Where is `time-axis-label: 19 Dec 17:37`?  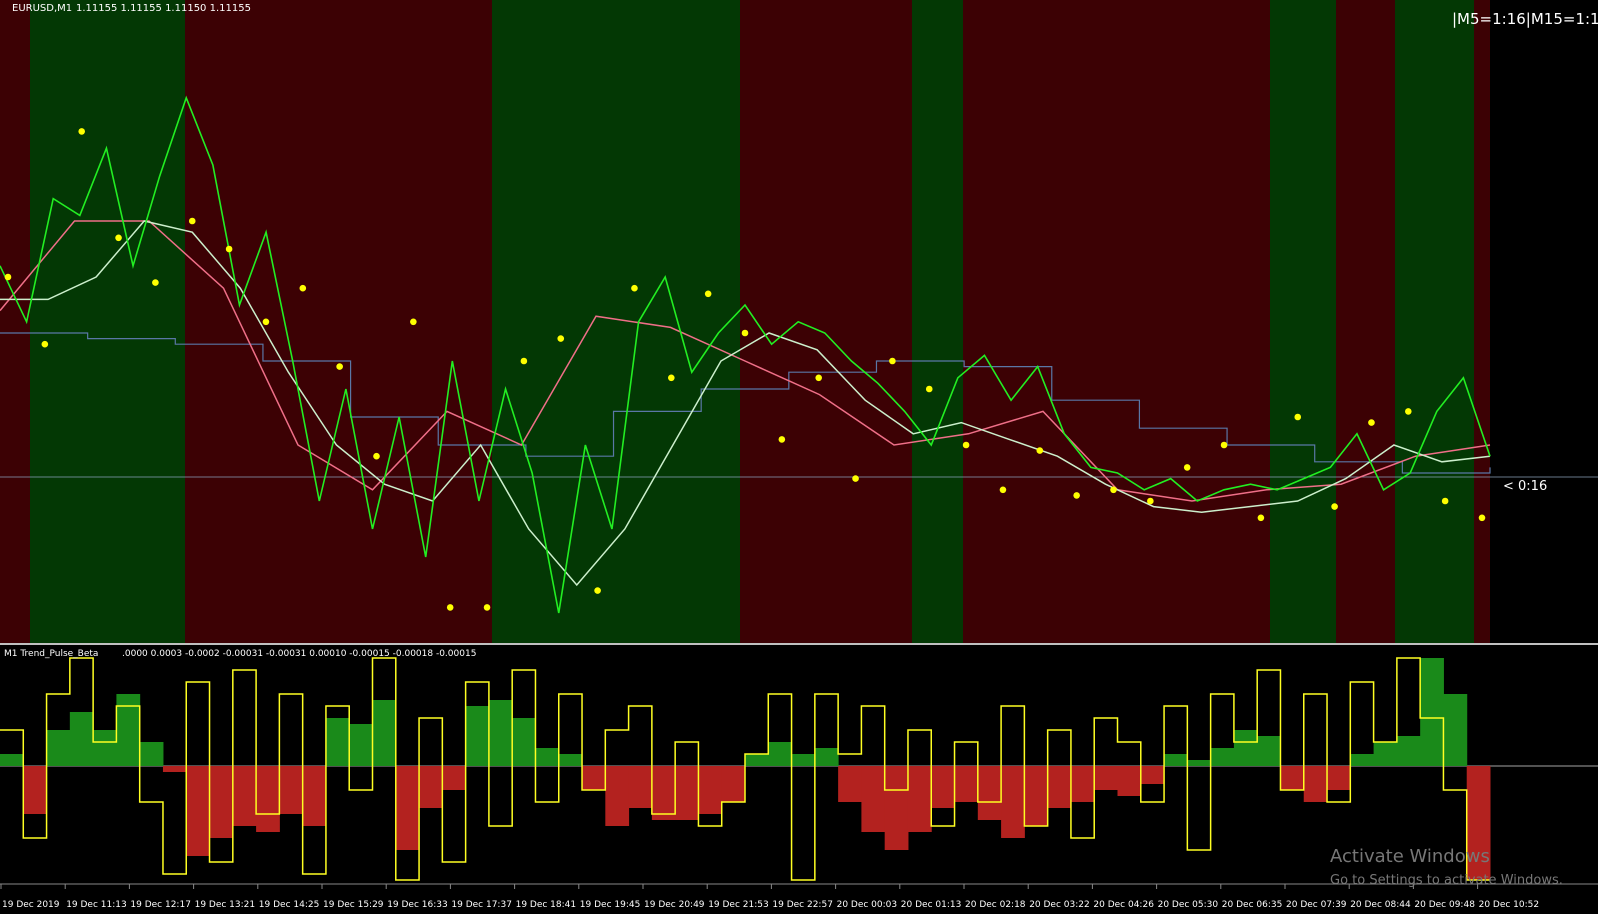 time-axis-label: 19 Dec 17:37 is located at coordinates (481, 905).